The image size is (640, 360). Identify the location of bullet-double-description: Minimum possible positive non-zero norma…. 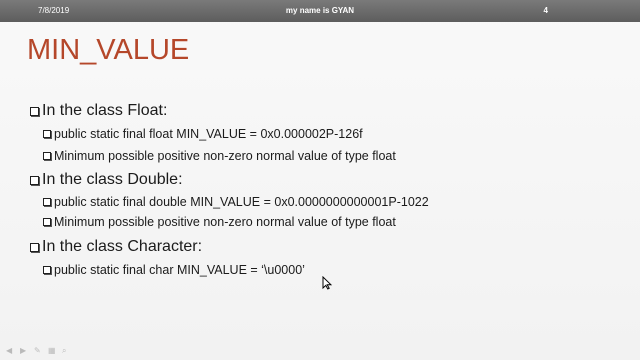
(219, 222).